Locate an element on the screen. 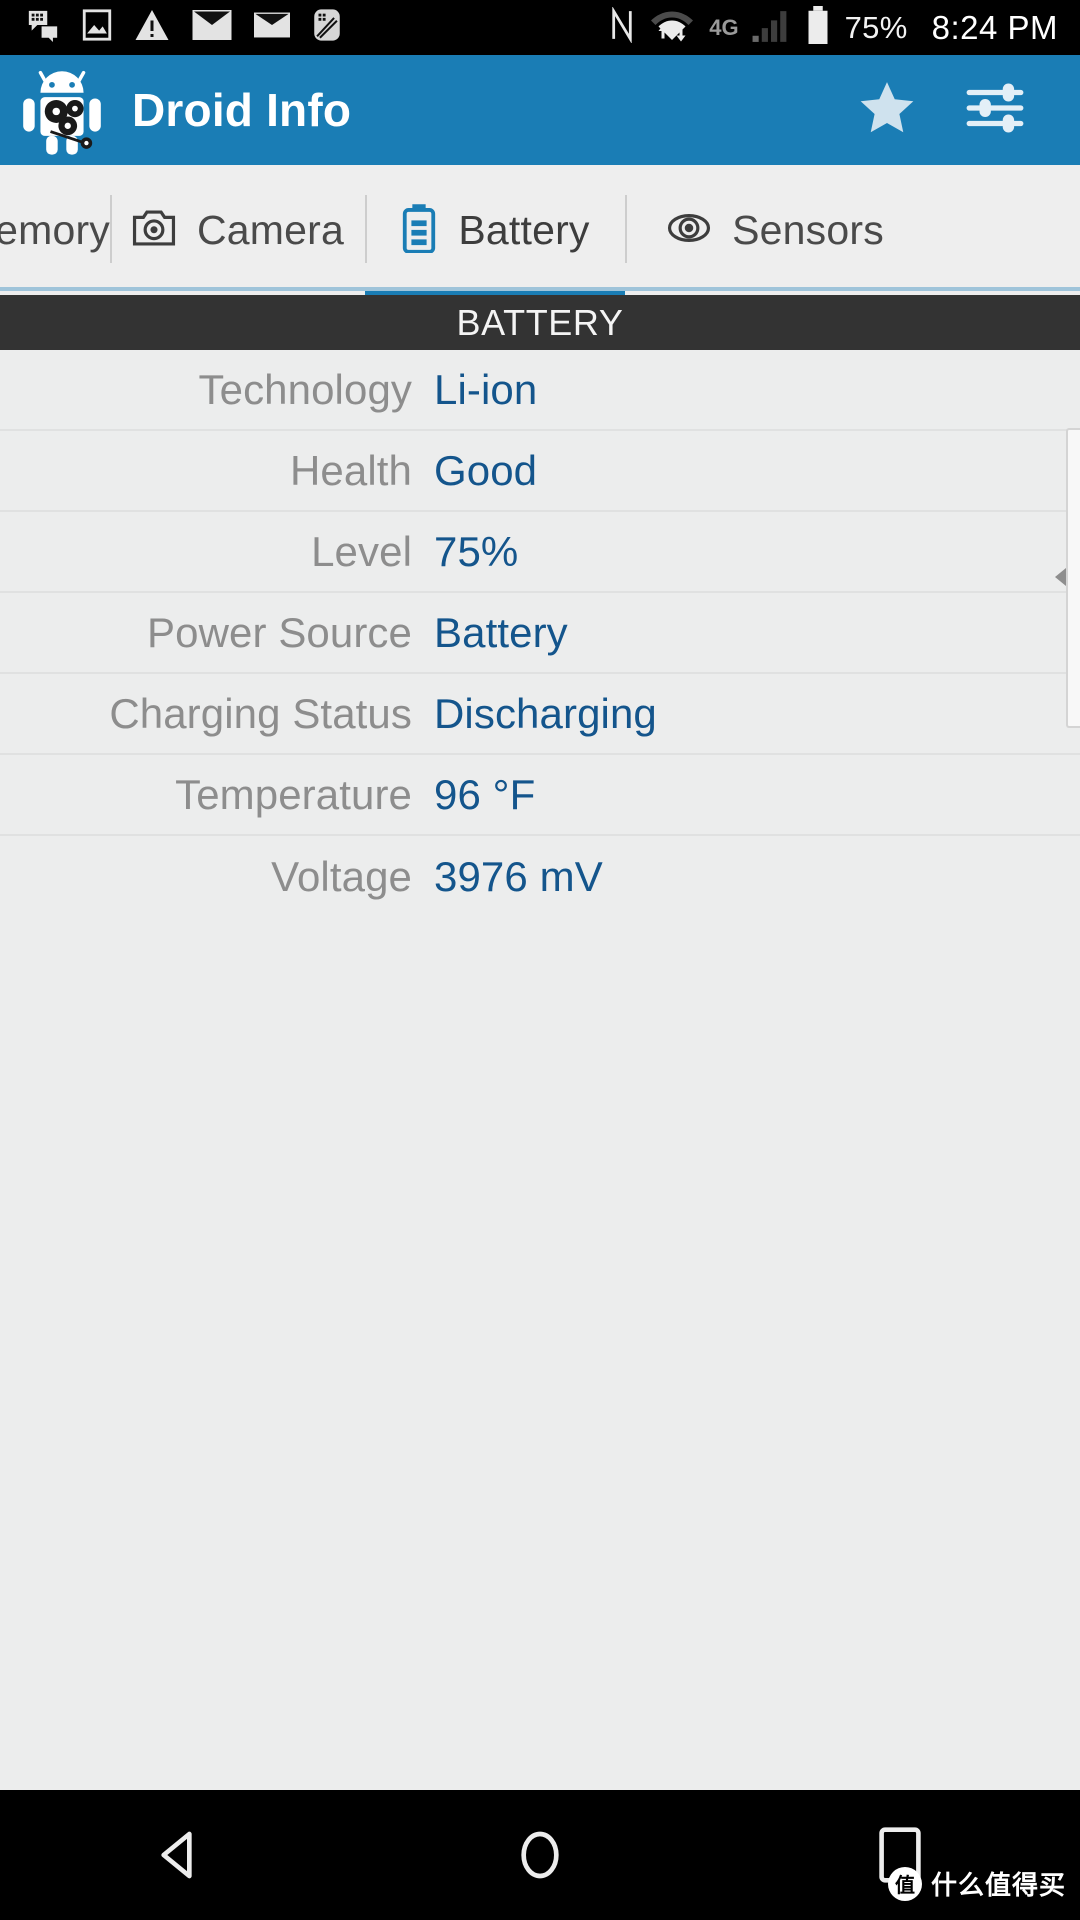 The image size is (1080, 1920). tab-bar-underline is located at coordinates (540, 289).